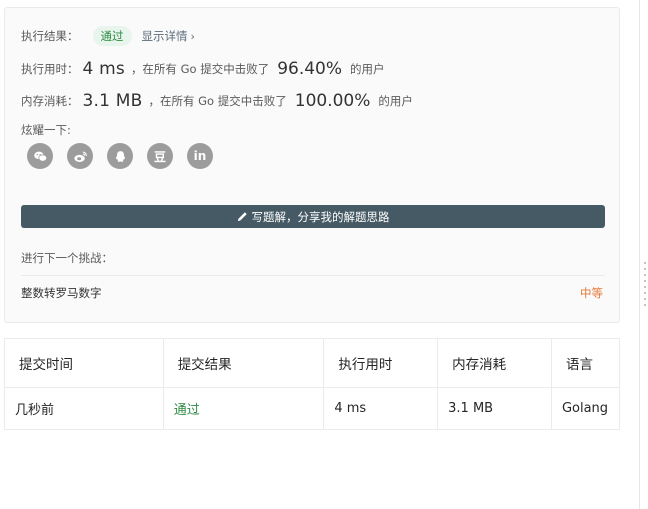  I want to click on runtime-percent: 96.40%, so click(310, 69).